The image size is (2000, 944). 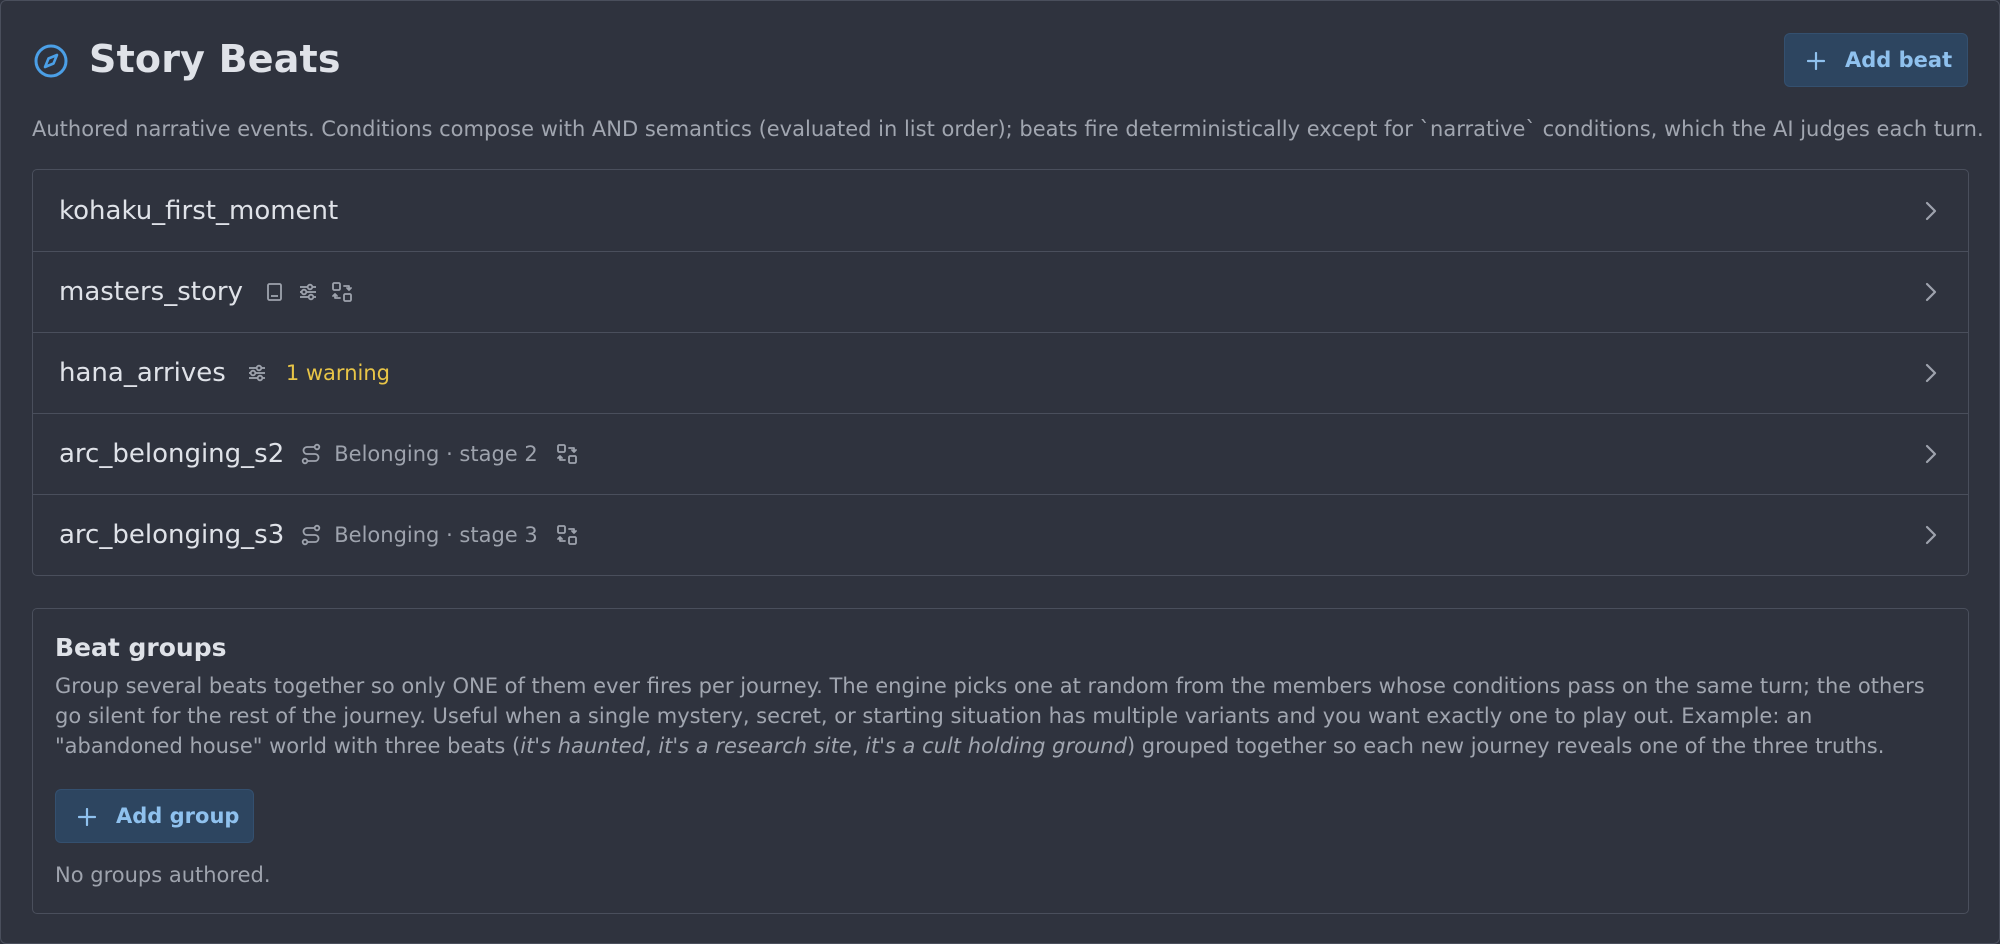 What do you see at coordinates (199, 210) in the screenshot?
I see `beat-name: kohaku_first_moment` at bounding box center [199, 210].